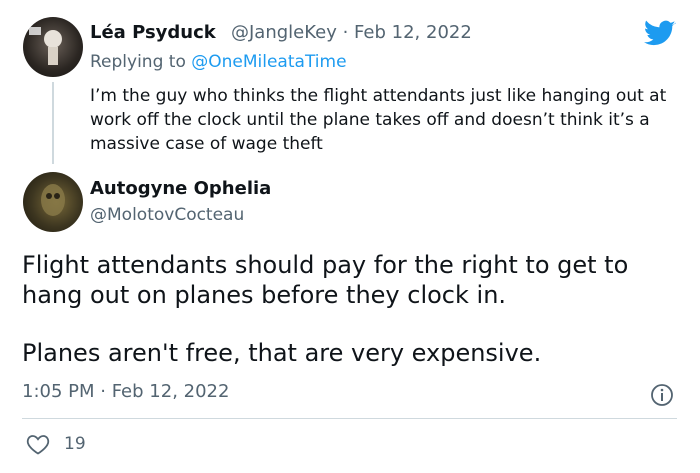 This screenshot has width=700, height=473. Describe the element at coordinates (53, 123) in the screenshot. I see `thread-connector-line` at that location.